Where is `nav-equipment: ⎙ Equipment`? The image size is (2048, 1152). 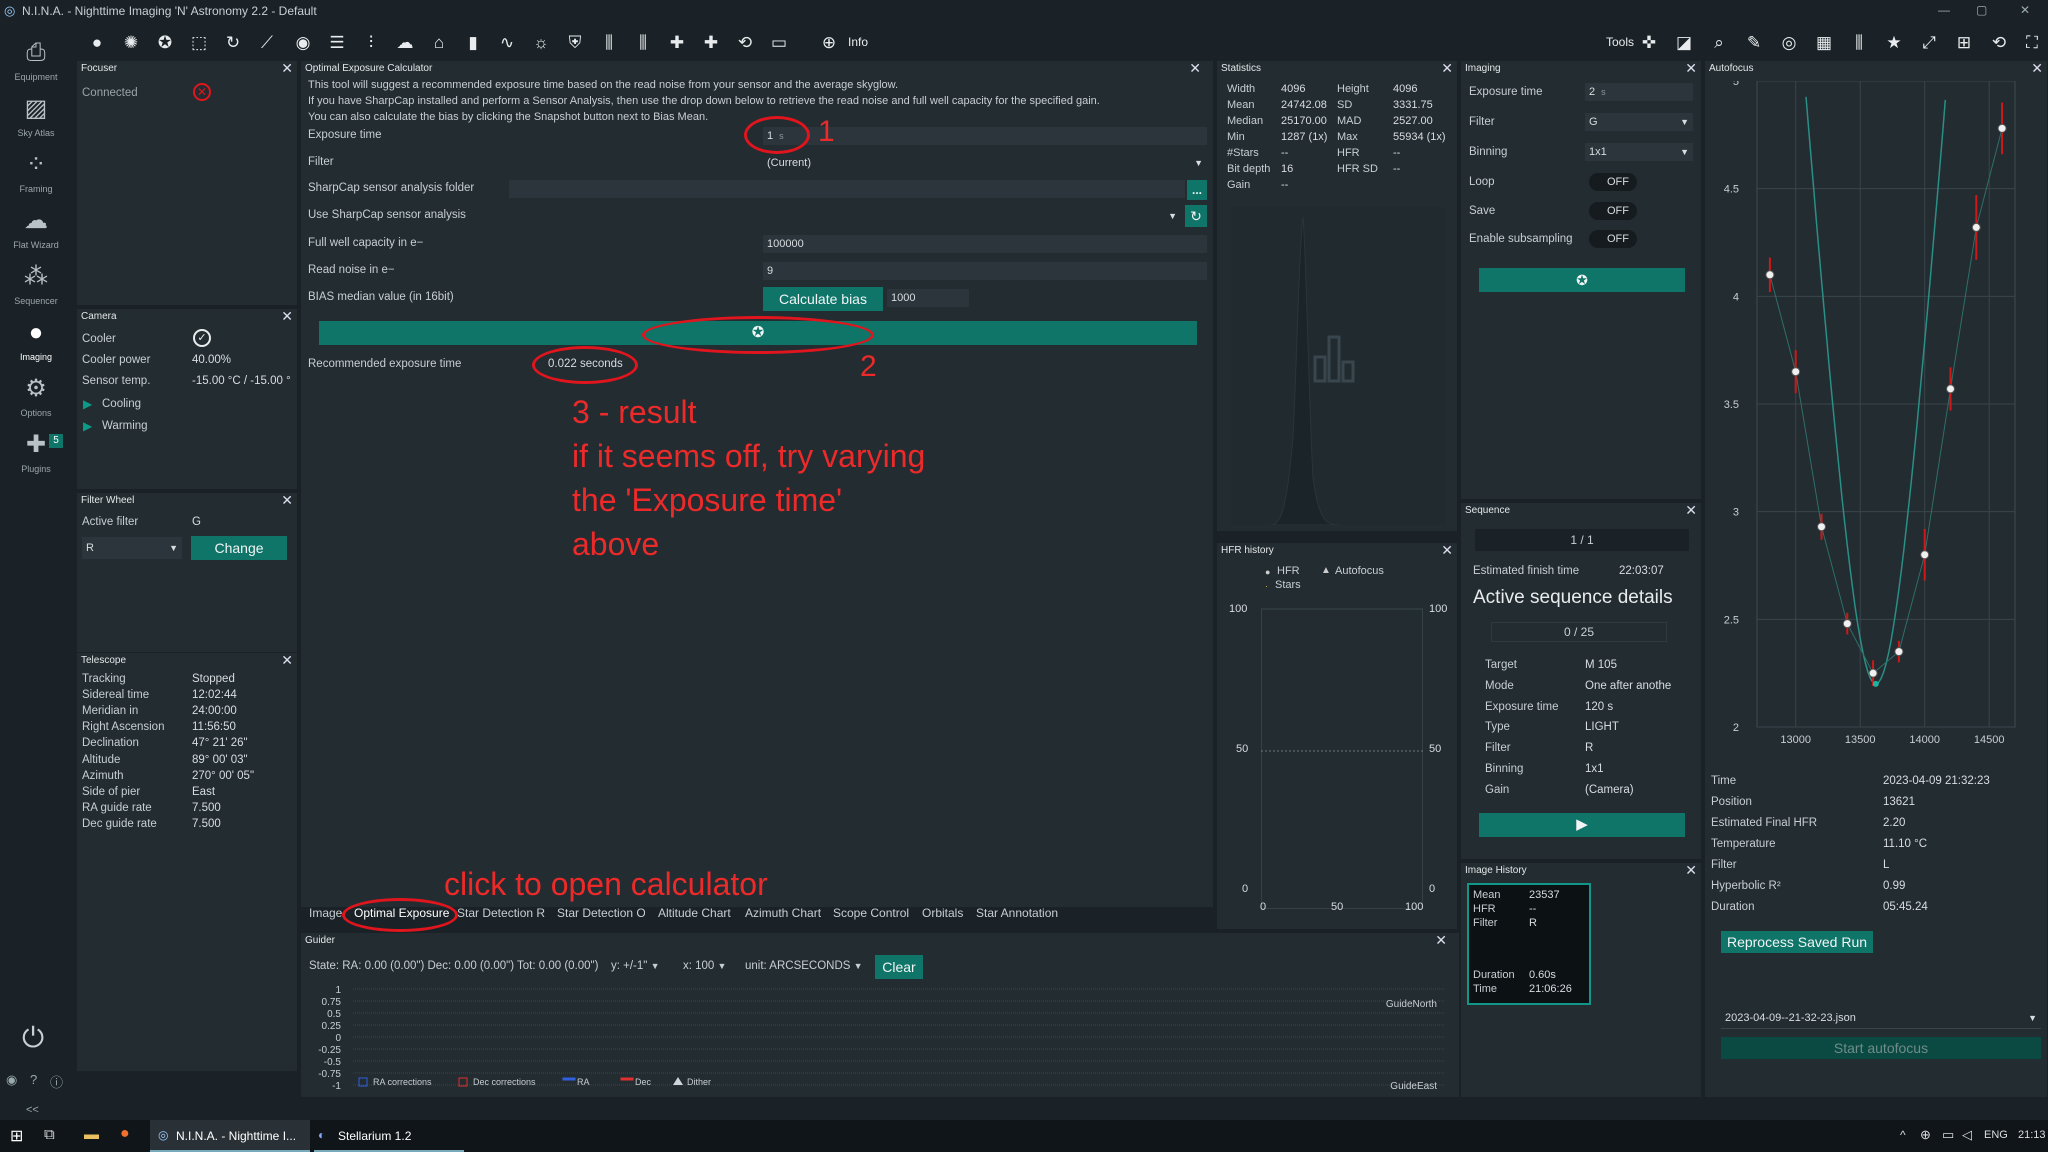 nav-equipment: ⎙ Equipment is located at coordinates (36, 59).